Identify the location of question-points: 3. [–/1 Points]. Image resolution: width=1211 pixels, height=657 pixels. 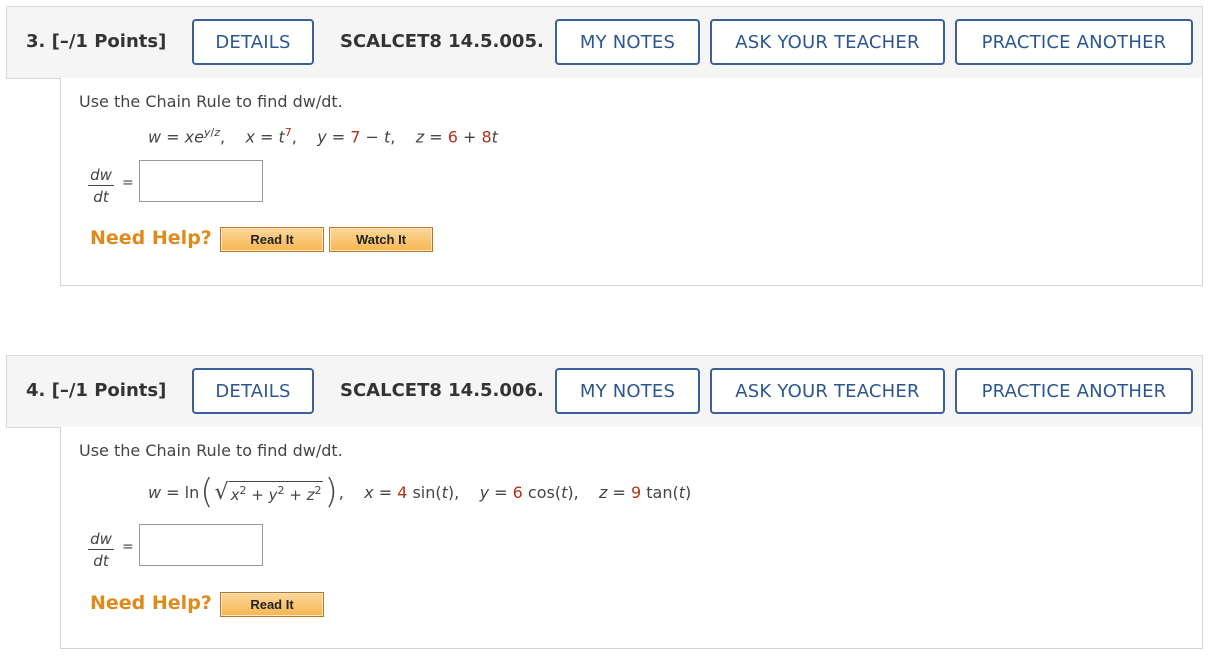
(96, 41).